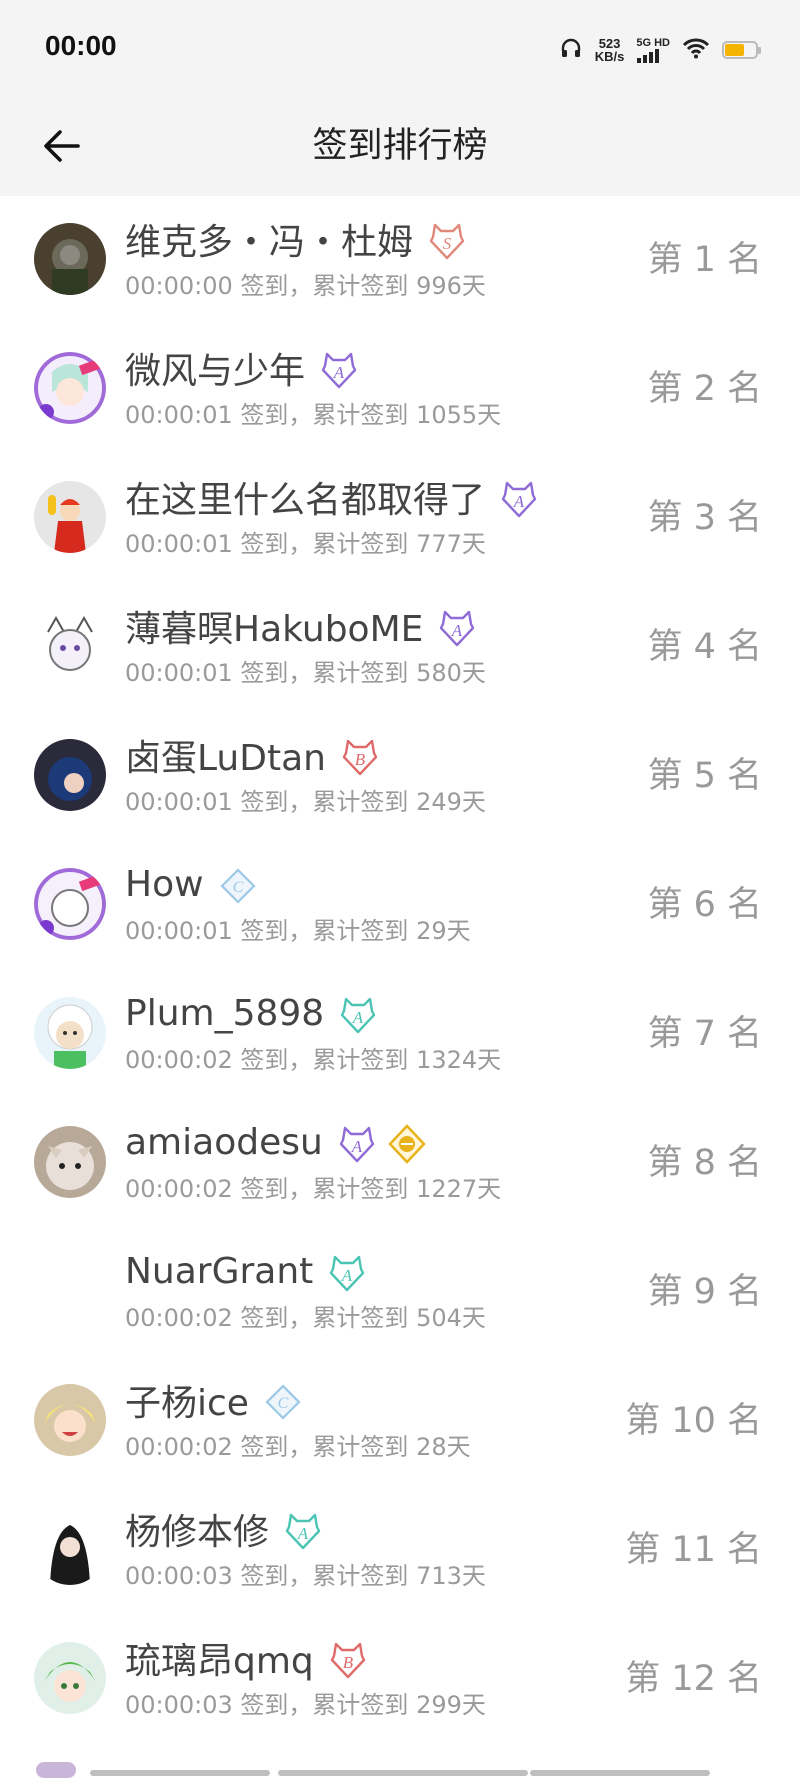 This screenshot has width=800, height=1778. Describe the element at coordinates (704, 1034) in the screenshot. I see `rank-label: 第 7 名` at that location.